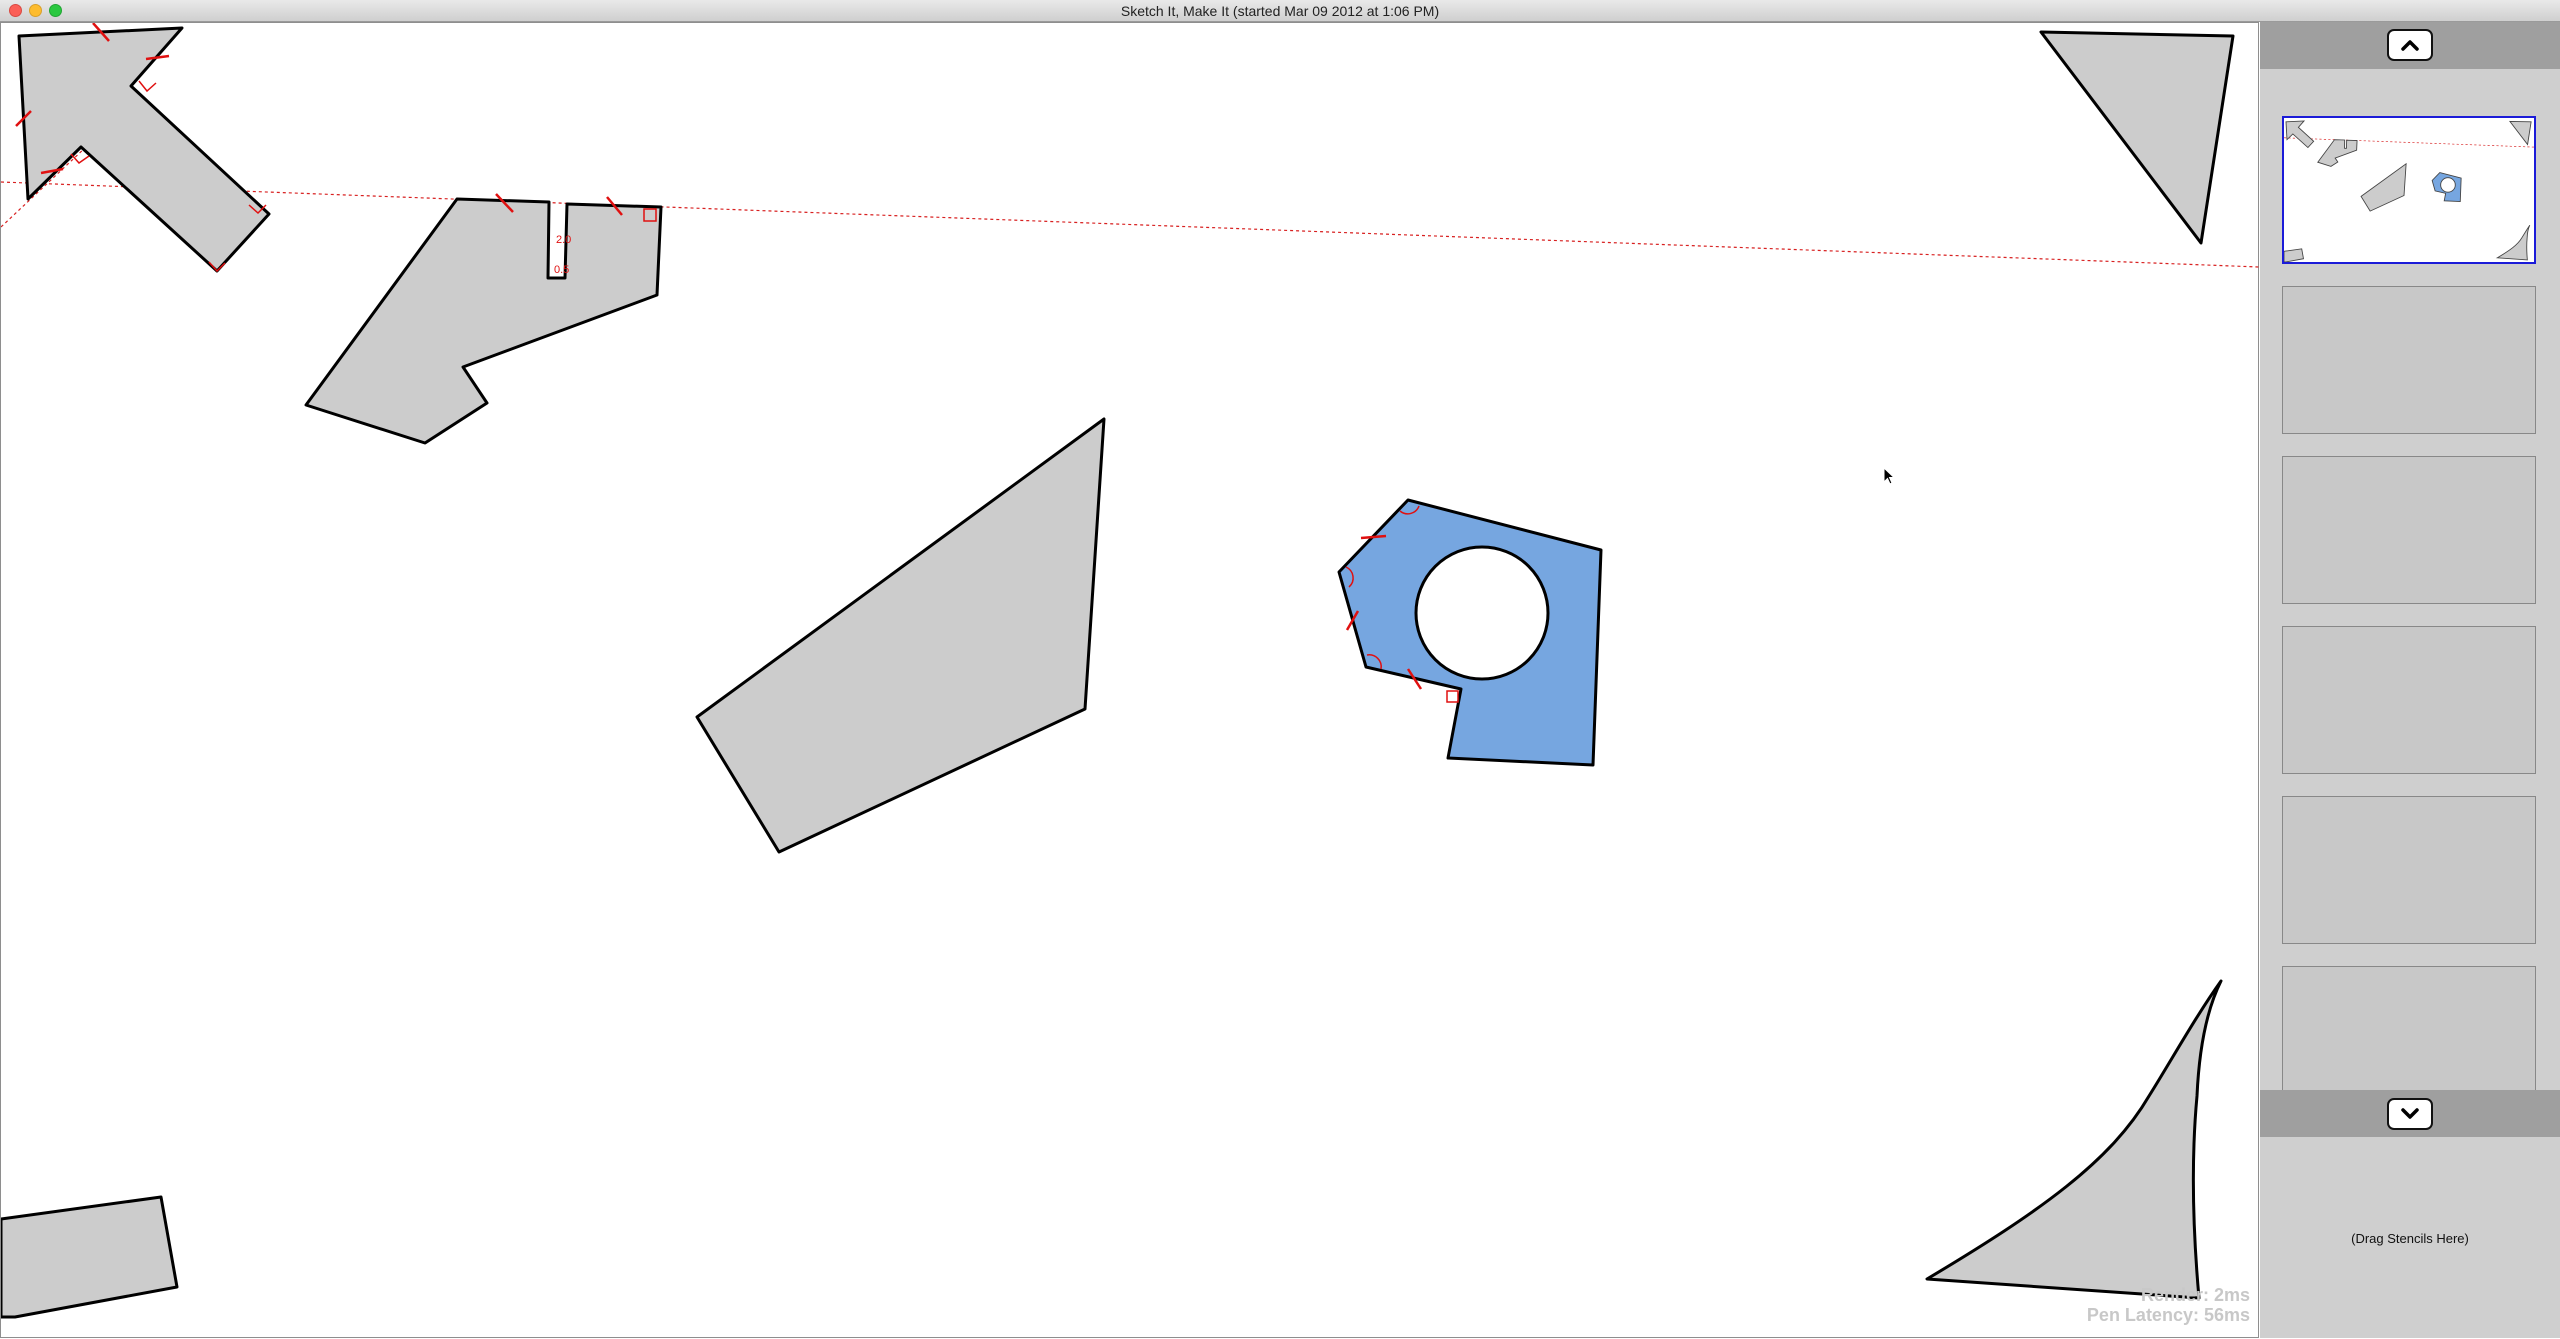  I want to click on stencil-list, so click(2410, 590).